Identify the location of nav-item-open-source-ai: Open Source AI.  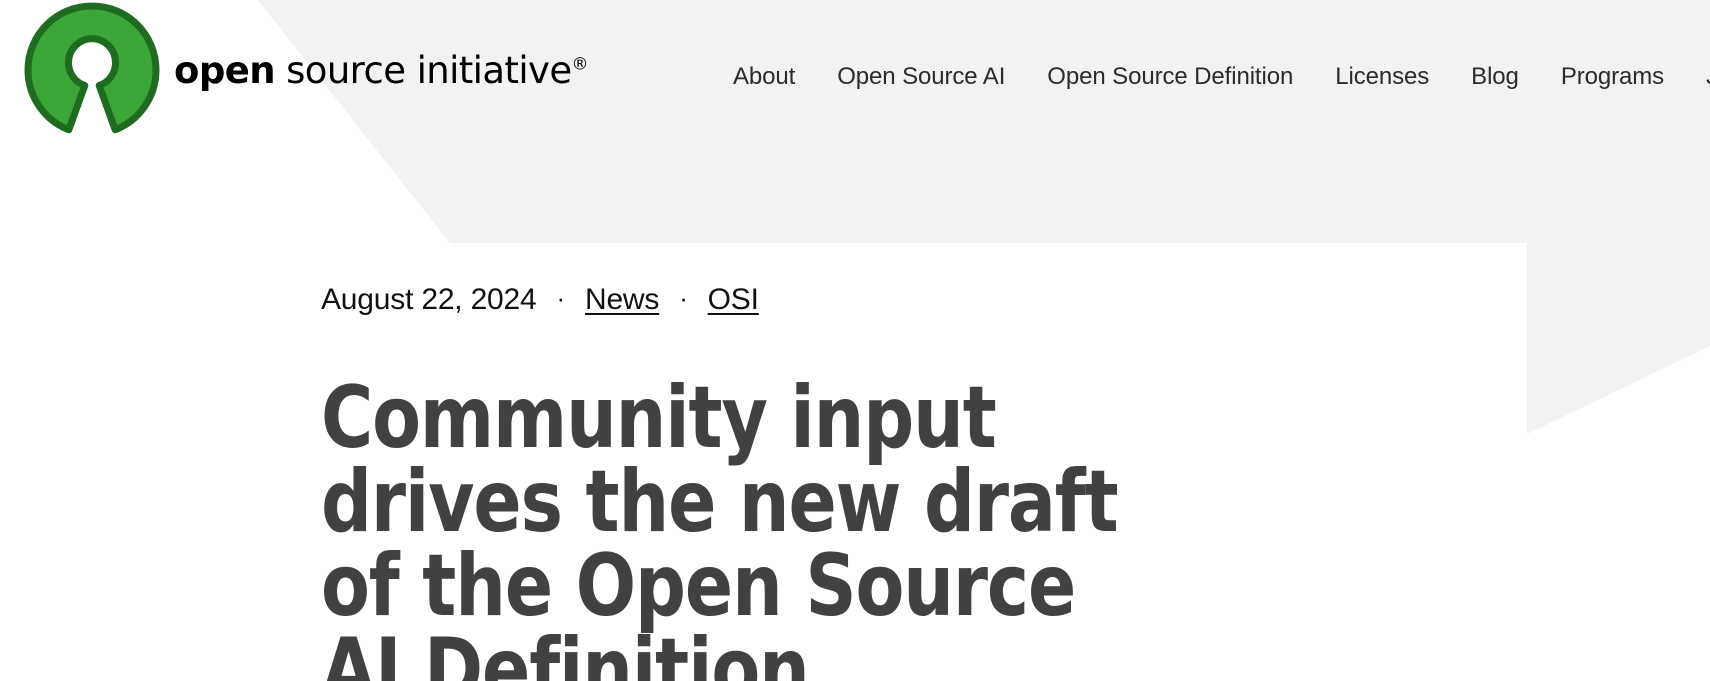
(921, 77).